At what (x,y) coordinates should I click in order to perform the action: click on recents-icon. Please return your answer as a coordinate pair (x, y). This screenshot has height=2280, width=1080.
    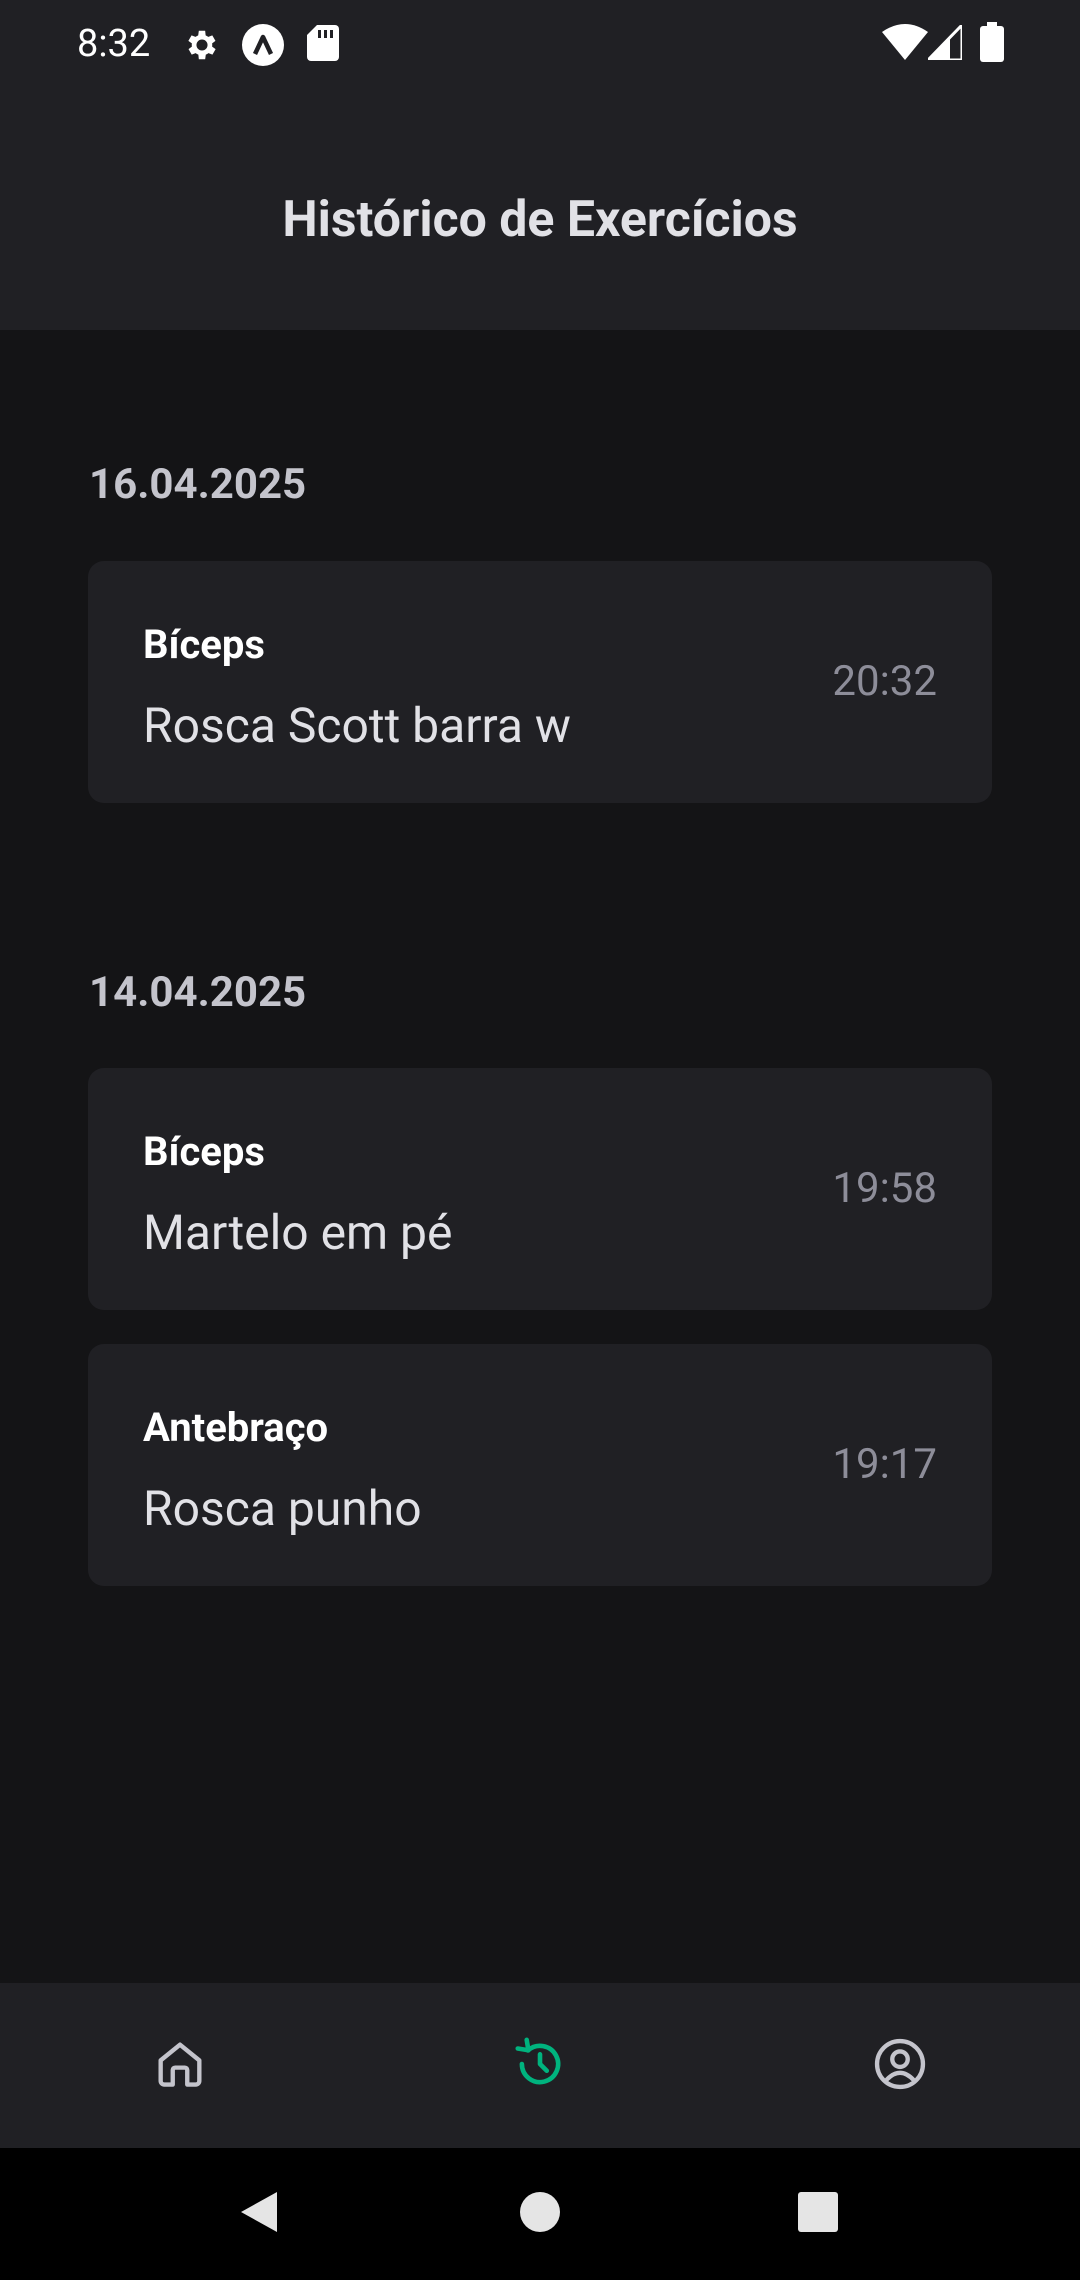
    Looking at the image, I should click on (818, 2214).